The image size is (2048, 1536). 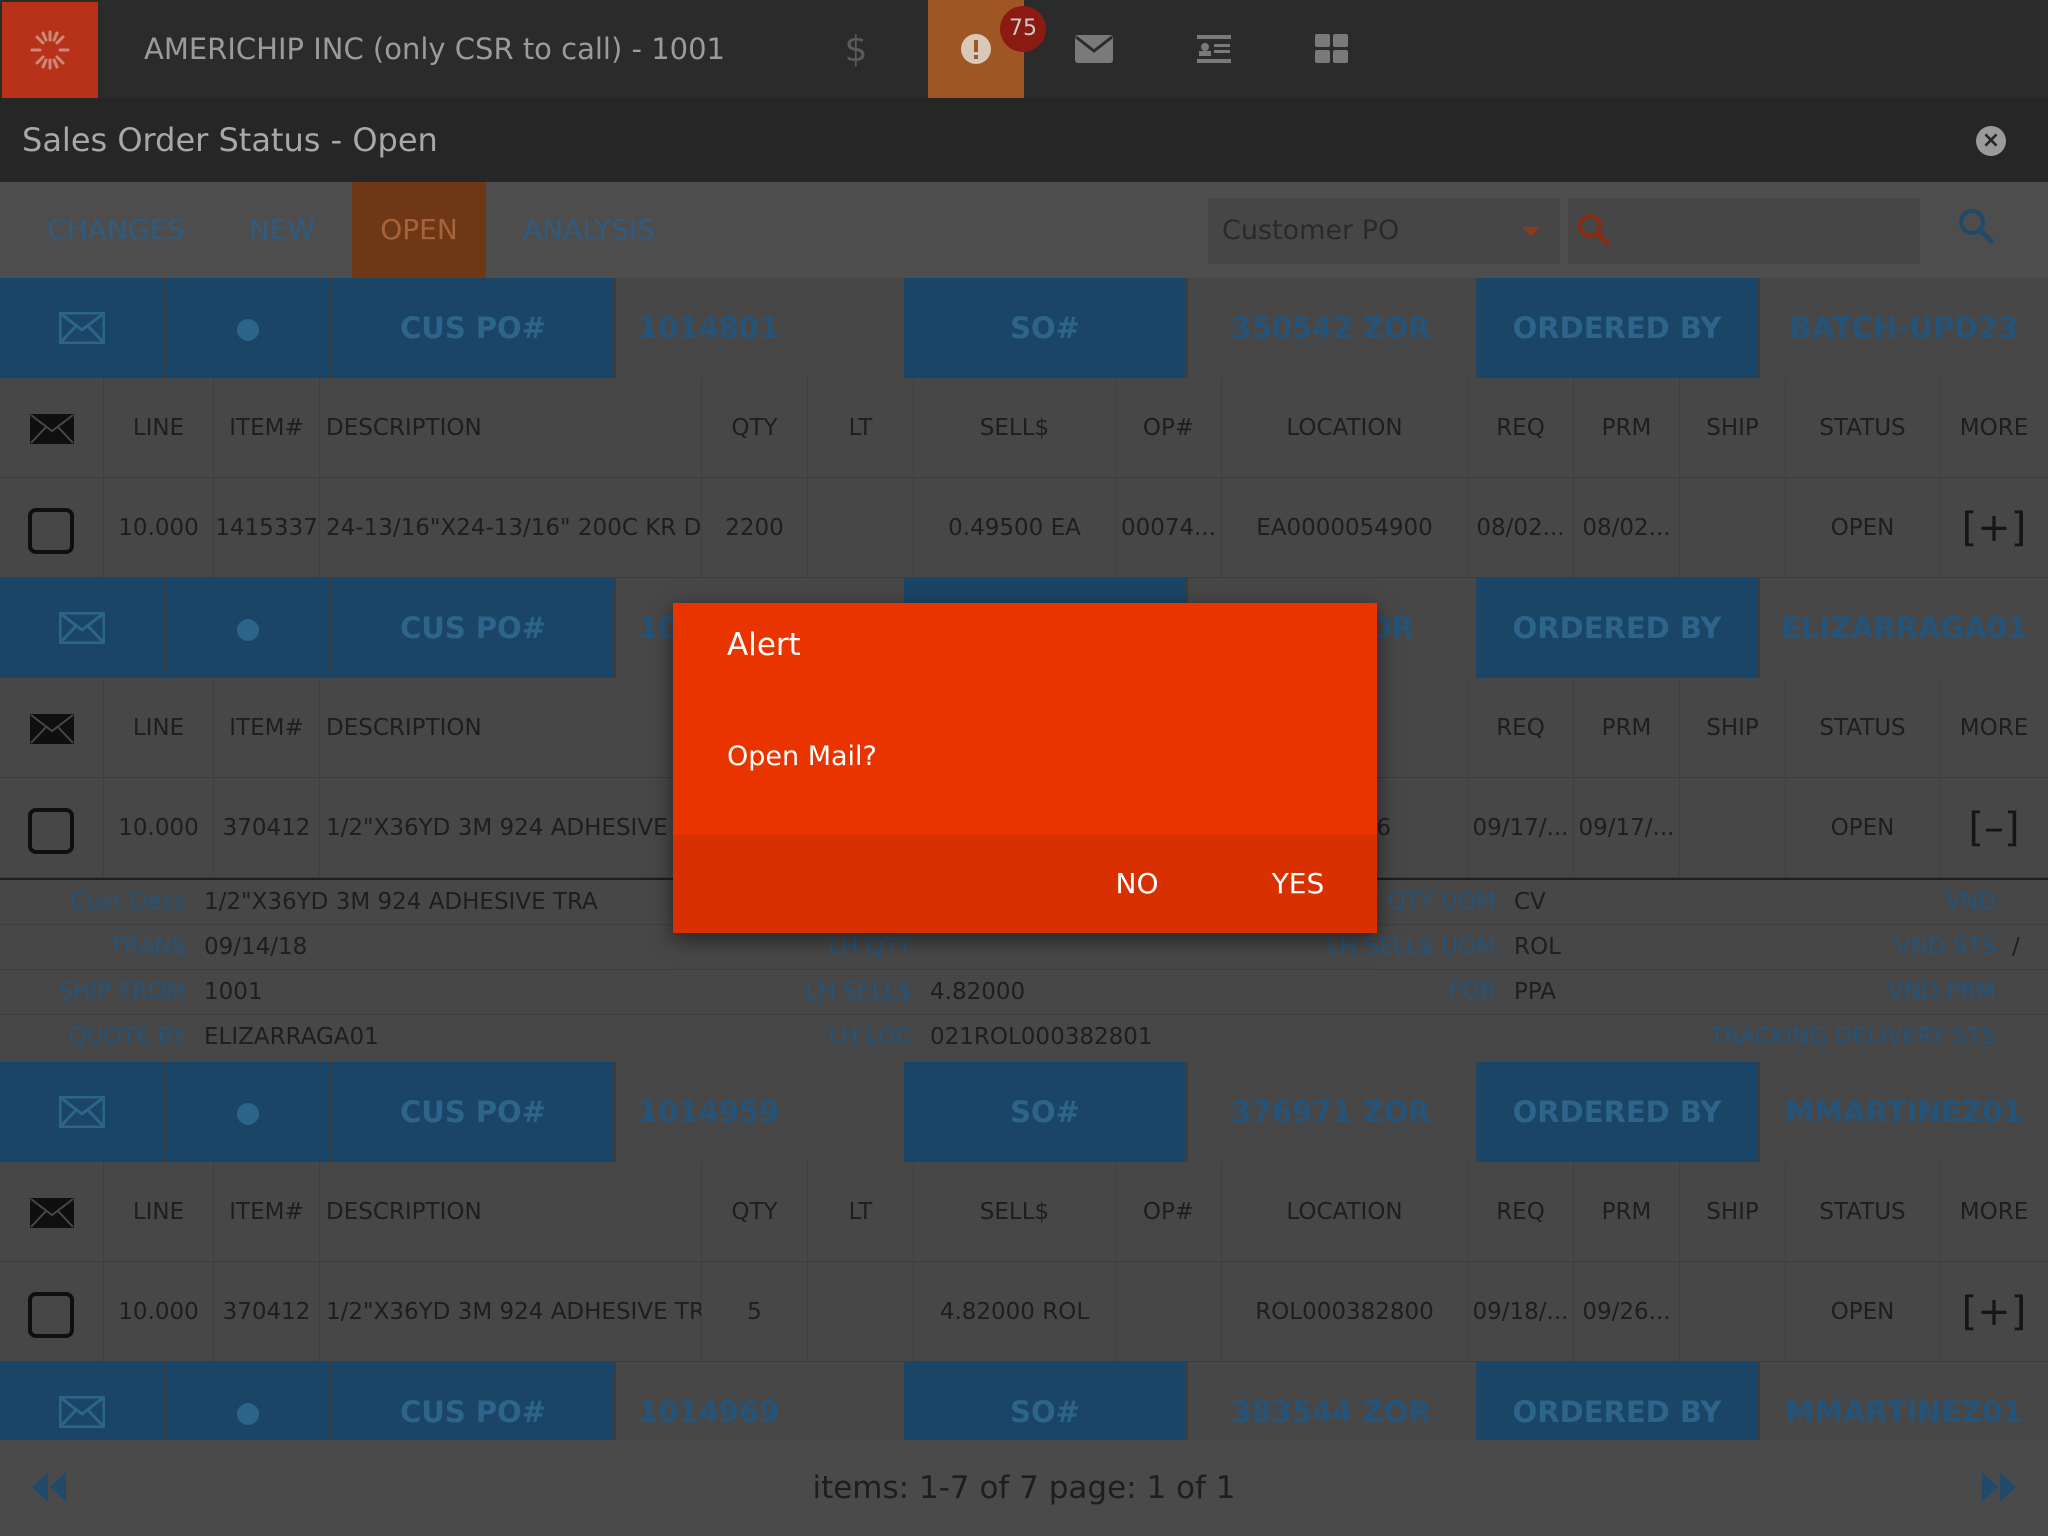 I want to click on dialog-message: Open Mail?, so click(x=802, y=756).